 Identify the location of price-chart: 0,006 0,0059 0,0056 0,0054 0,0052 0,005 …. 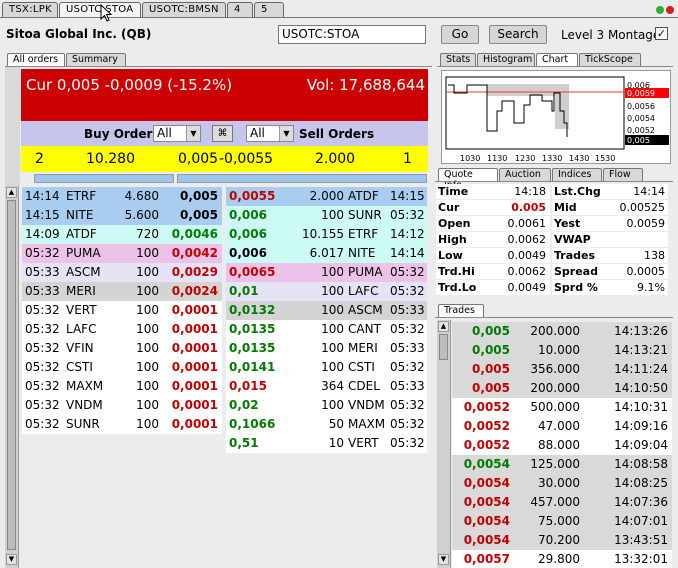
(556, 117).